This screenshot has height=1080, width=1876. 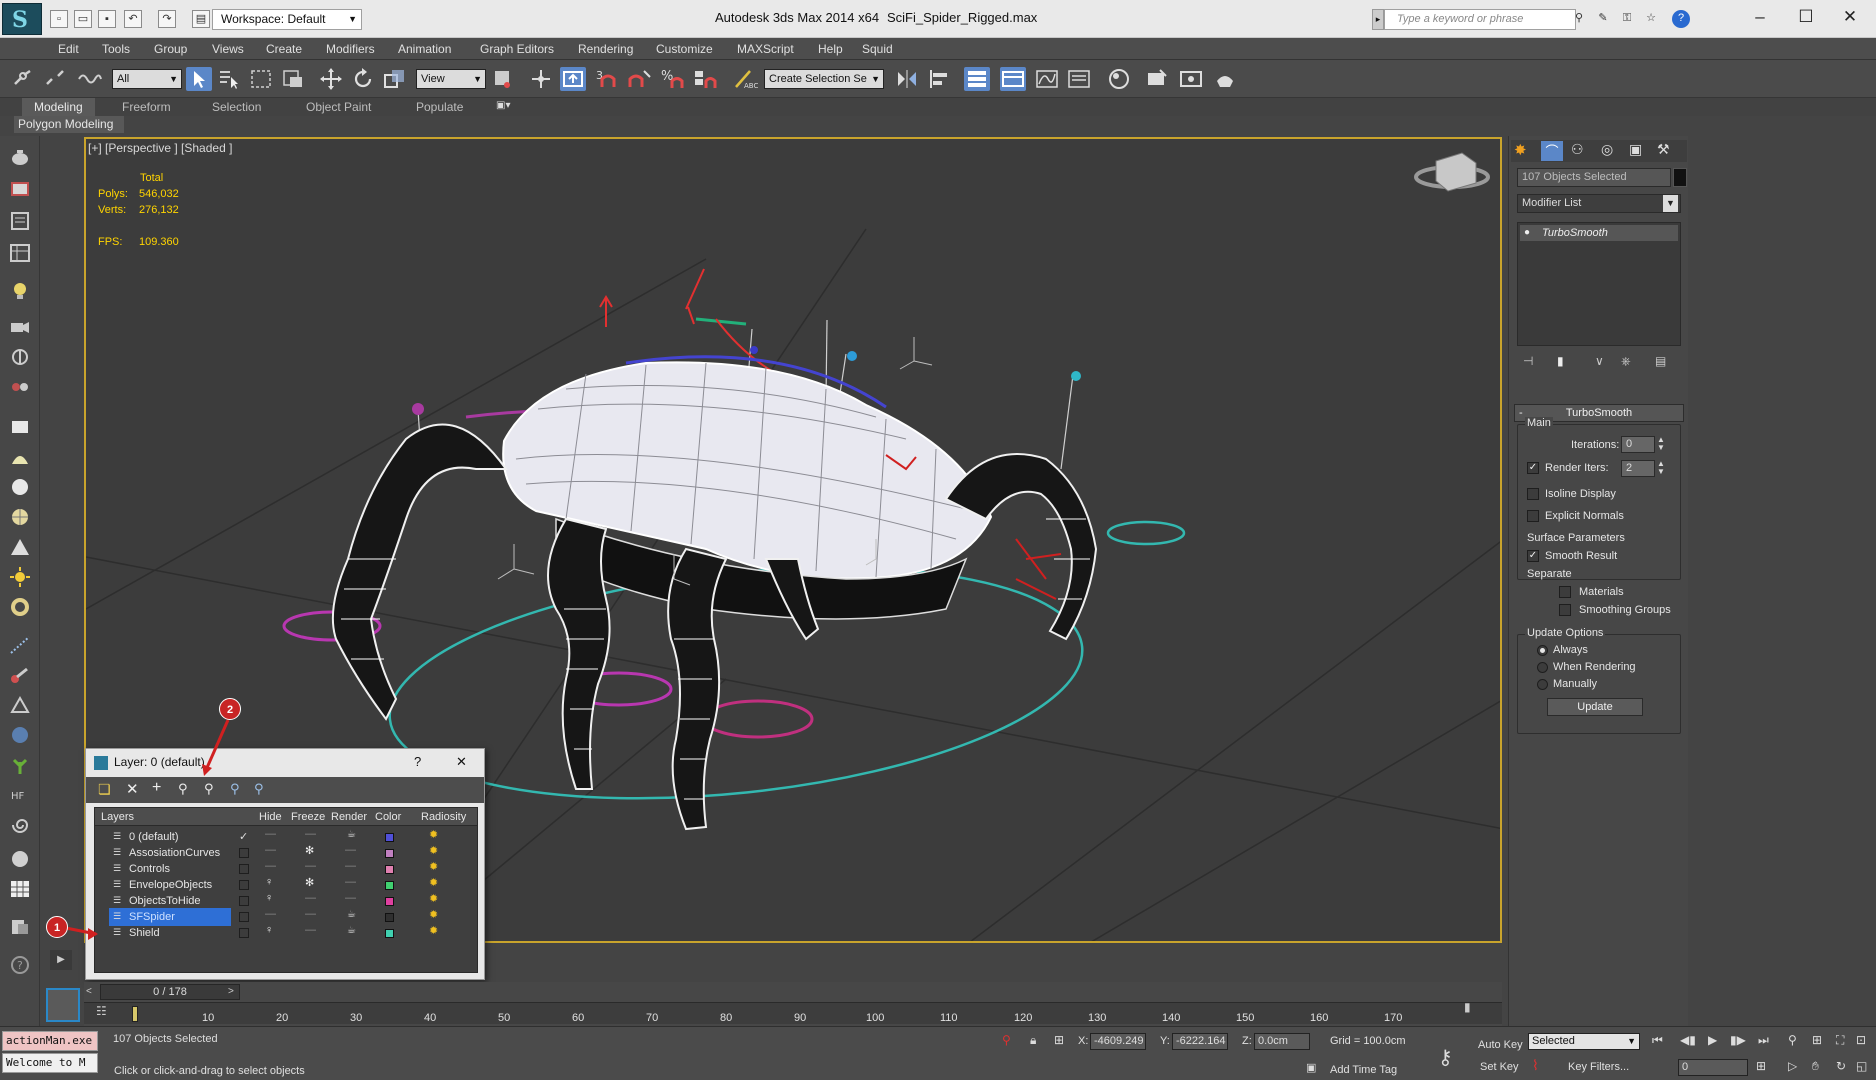 I want to click on column-radiosity: Radiosity, so click(x=443, y=817).